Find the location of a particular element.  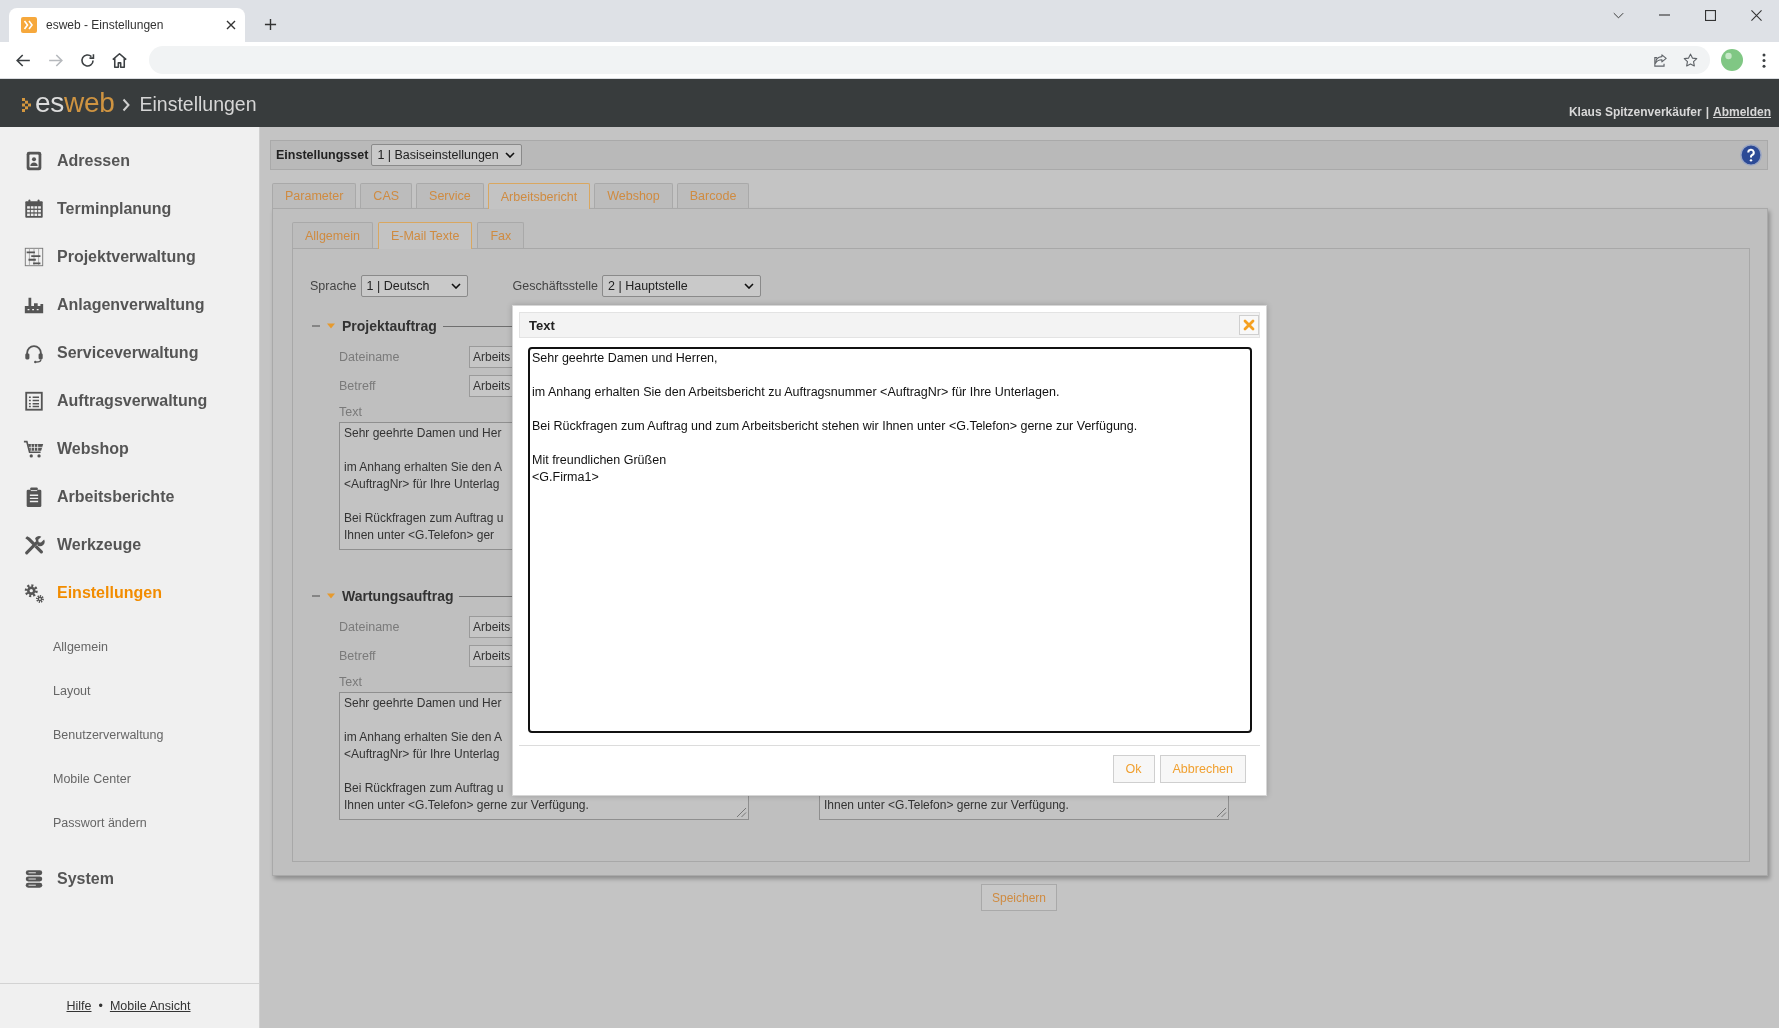

gantt-chart-icon is located at coordinates (34, 257).